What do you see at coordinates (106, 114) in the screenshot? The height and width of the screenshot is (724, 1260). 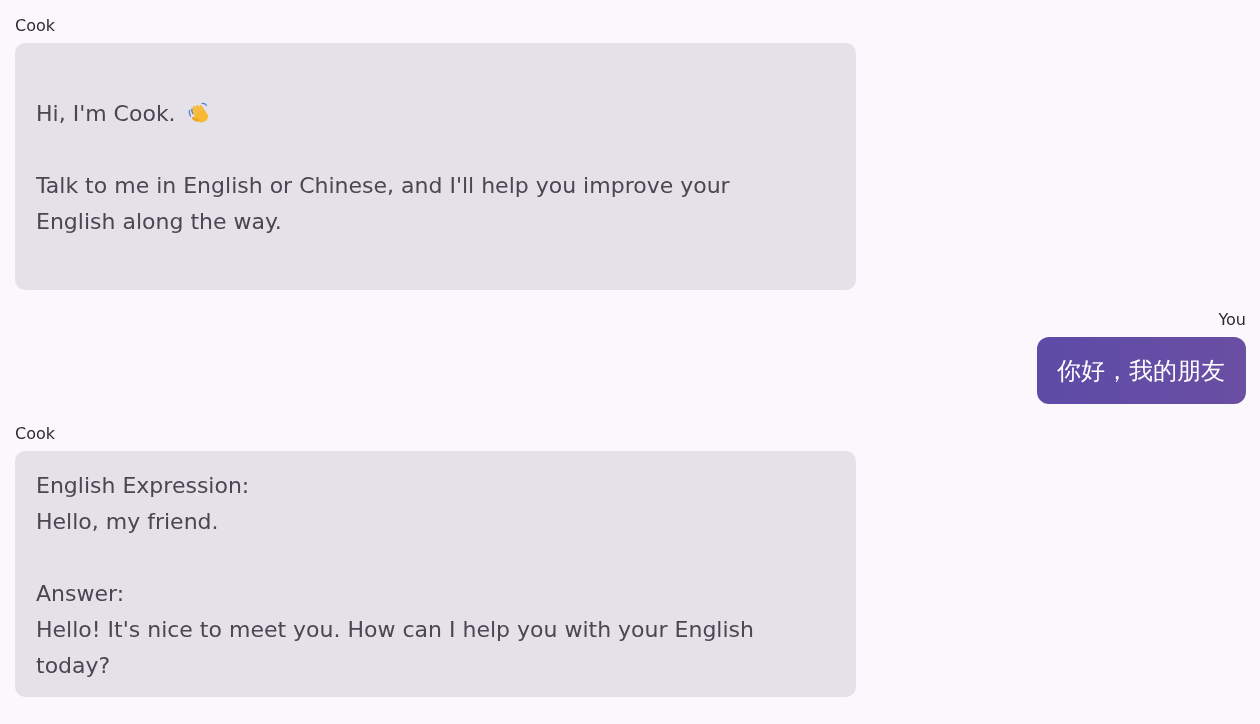 I see `message-text: Hi, I'm Cook.` at bounding box center [106, 114].